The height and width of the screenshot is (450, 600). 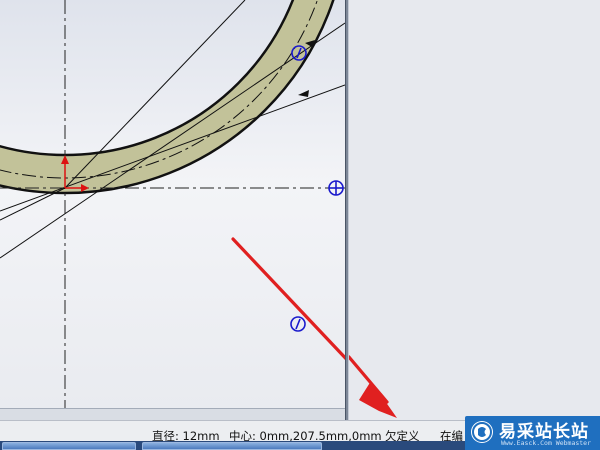 What do you see at coordinates (373, 386) in the screenshot?
I see `annotation-arrowhead` at bounding box center [373, 386].